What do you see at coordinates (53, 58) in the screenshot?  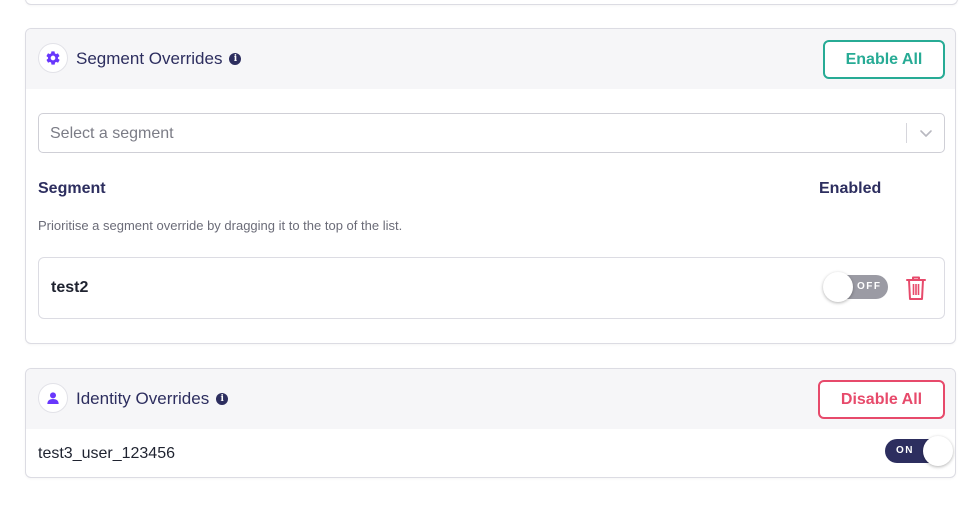 I see `gear-icon` at bounding box center [53, 58].